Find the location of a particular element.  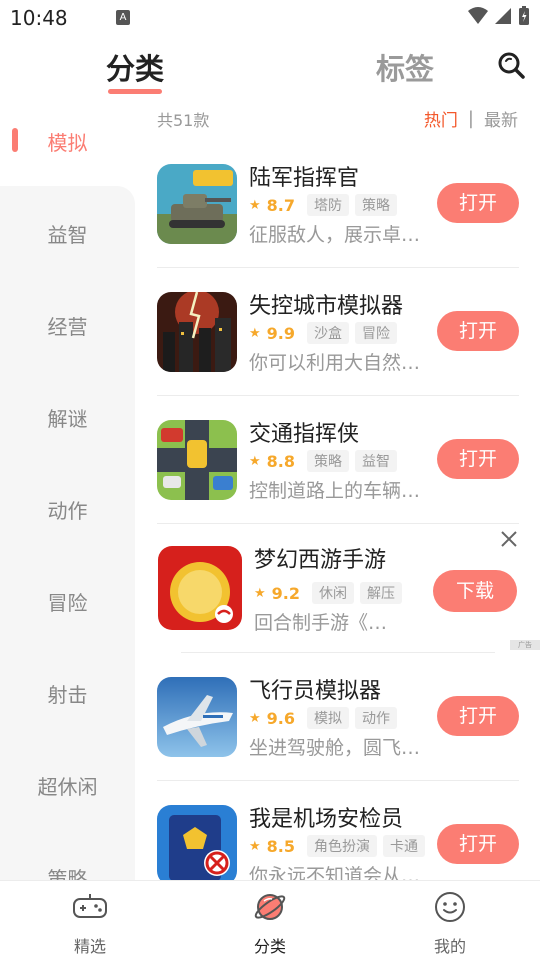

nav-label: 分类 is located at coordinates (269, 946).